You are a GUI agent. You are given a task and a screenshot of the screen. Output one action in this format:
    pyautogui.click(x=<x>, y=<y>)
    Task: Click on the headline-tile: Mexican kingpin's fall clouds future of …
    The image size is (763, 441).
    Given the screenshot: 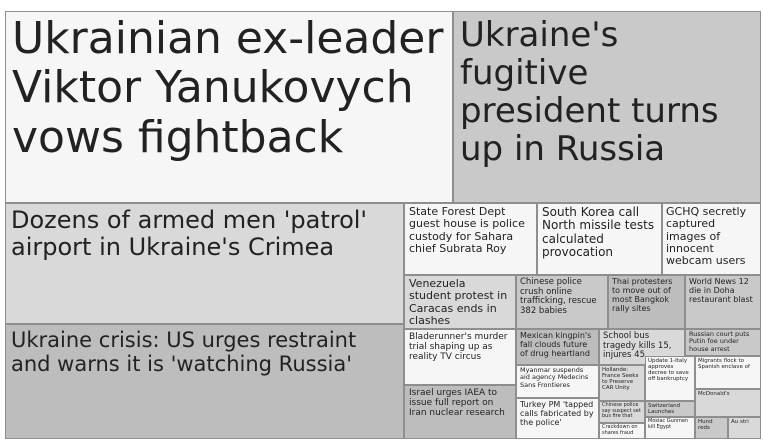 What is the action you would take?
    pyautogui.click(x=557, y=347)
    